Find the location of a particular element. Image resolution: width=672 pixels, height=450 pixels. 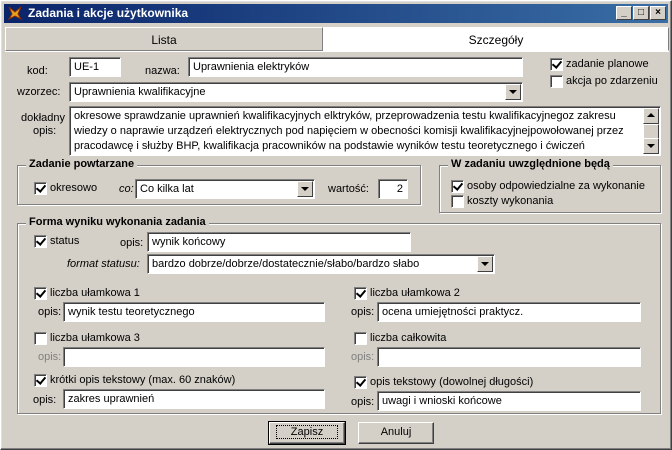

osoby-label: osoby odpowiedzialne za wykonanie is located at coordinates (556, 186).